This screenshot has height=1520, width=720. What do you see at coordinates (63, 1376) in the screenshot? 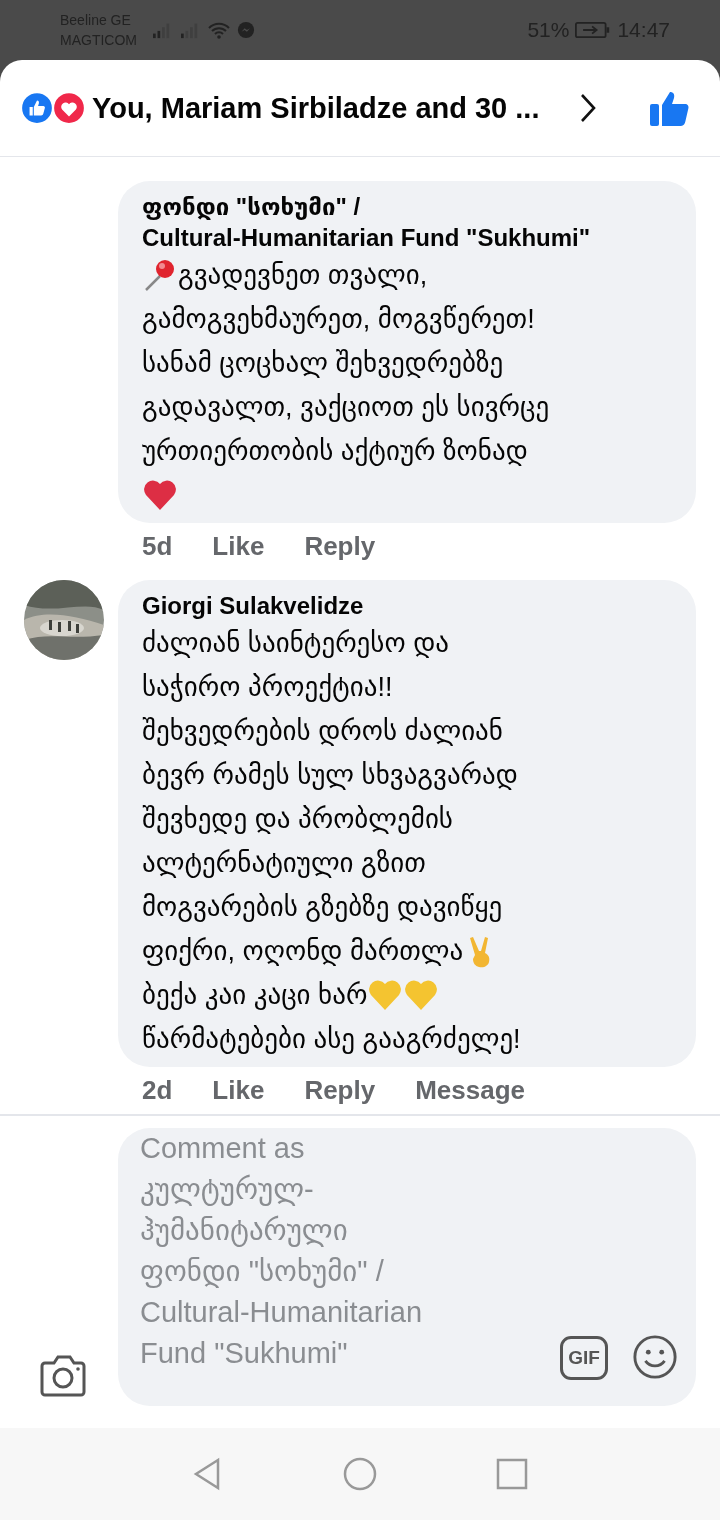
I see `camera-icon` at bounding box center [63, 1376].